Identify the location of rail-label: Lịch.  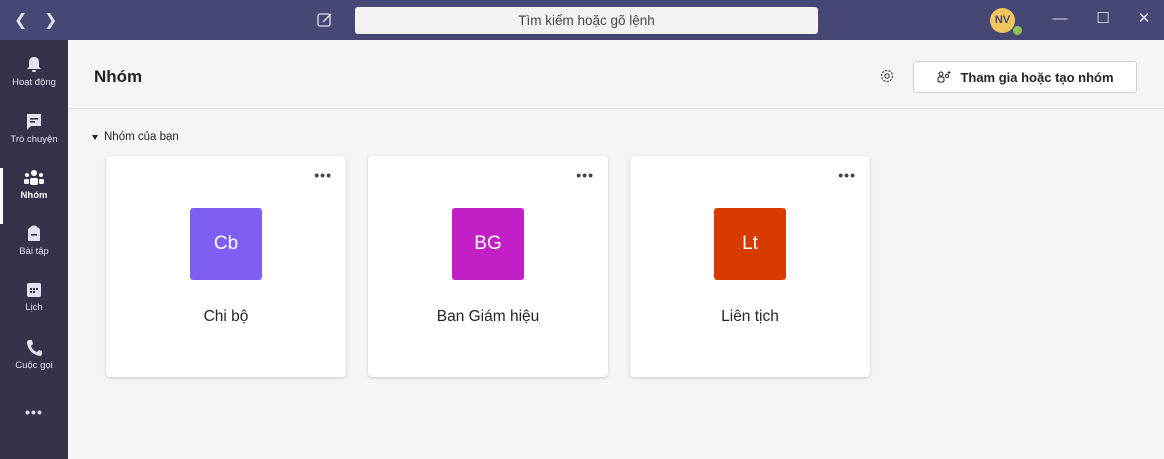
(34, 307).